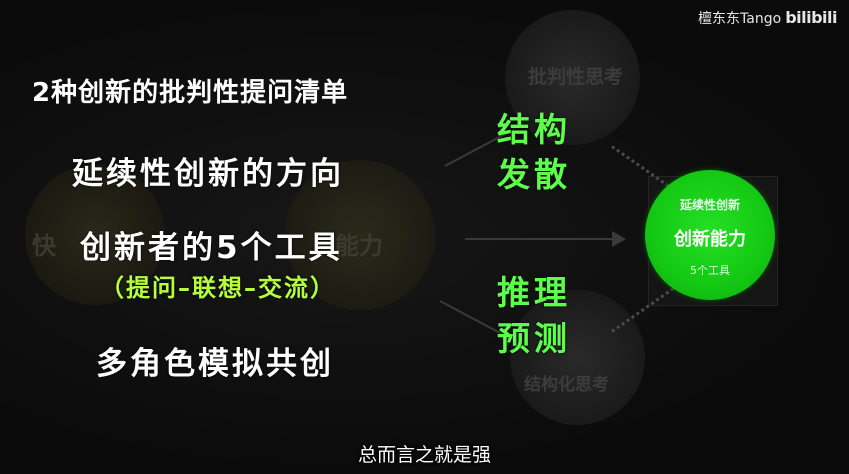  What do you see at coordinates (619, 239) in the screenshot?
I see `arrow-right-icon` at bounding box center [619, 239].